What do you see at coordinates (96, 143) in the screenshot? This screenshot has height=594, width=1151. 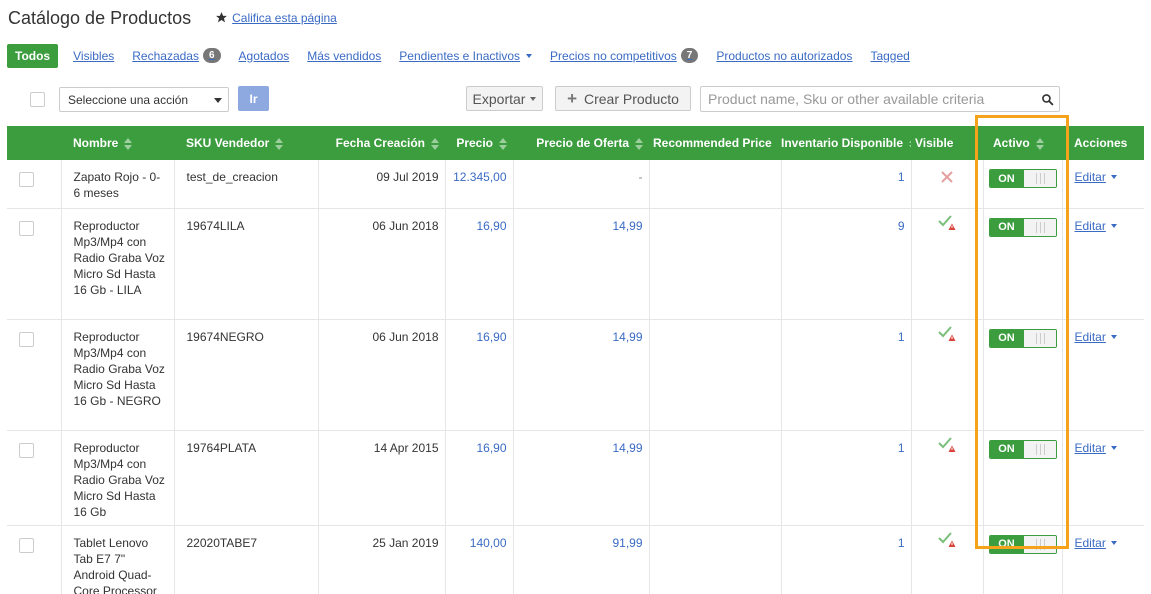 I see `header-label: Nombre` at bounding box center [96, 143].